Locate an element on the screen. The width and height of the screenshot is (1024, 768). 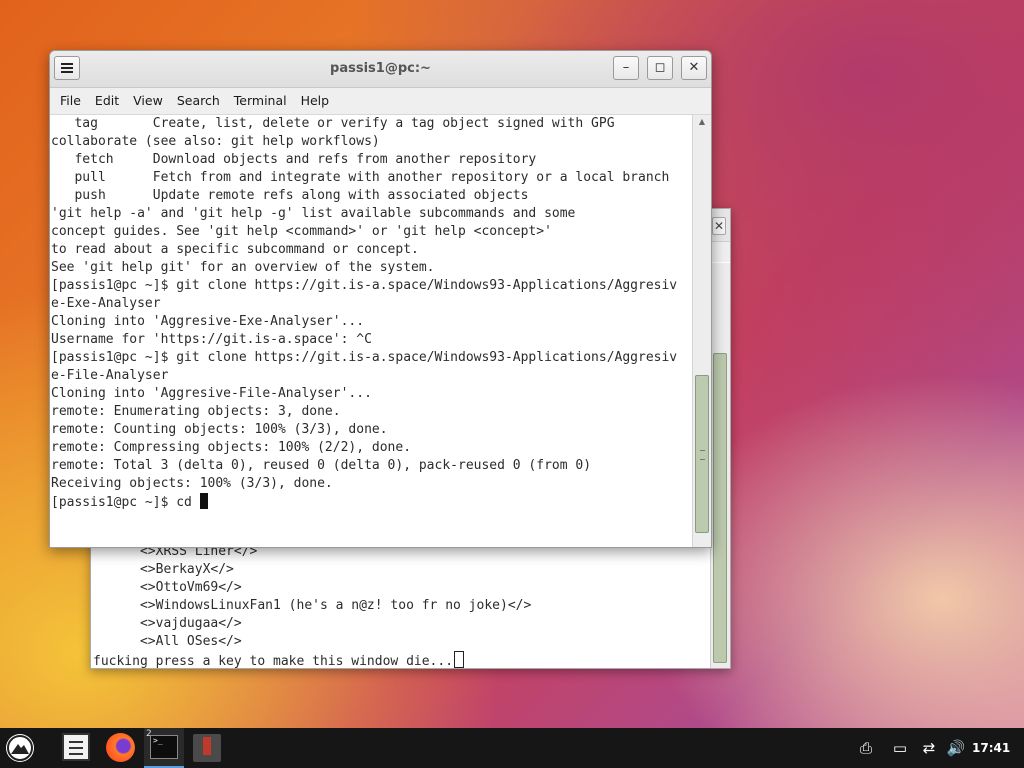
terminal-line: <>All OSes</> is located at coordinates (167, 641).